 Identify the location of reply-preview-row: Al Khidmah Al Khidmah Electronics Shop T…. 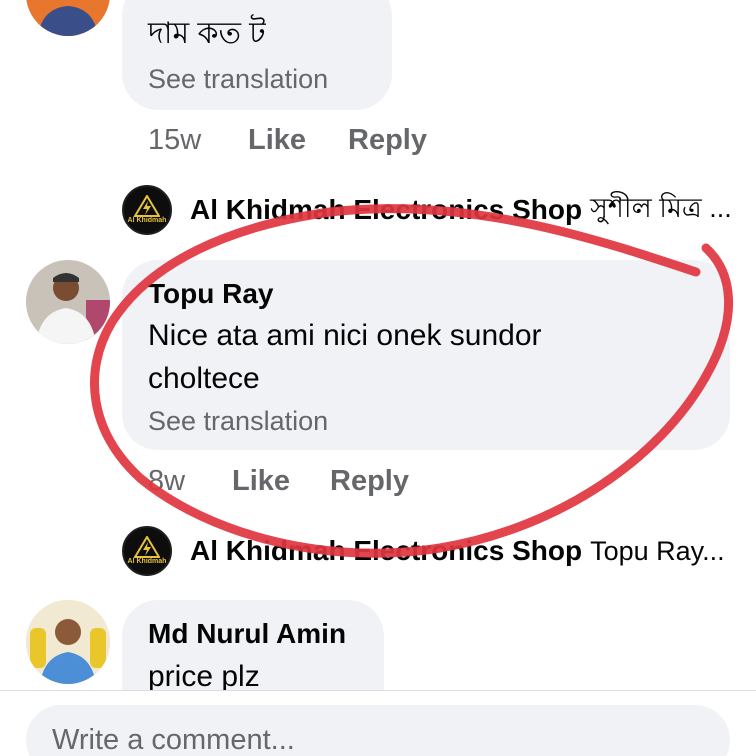
(423, 551).